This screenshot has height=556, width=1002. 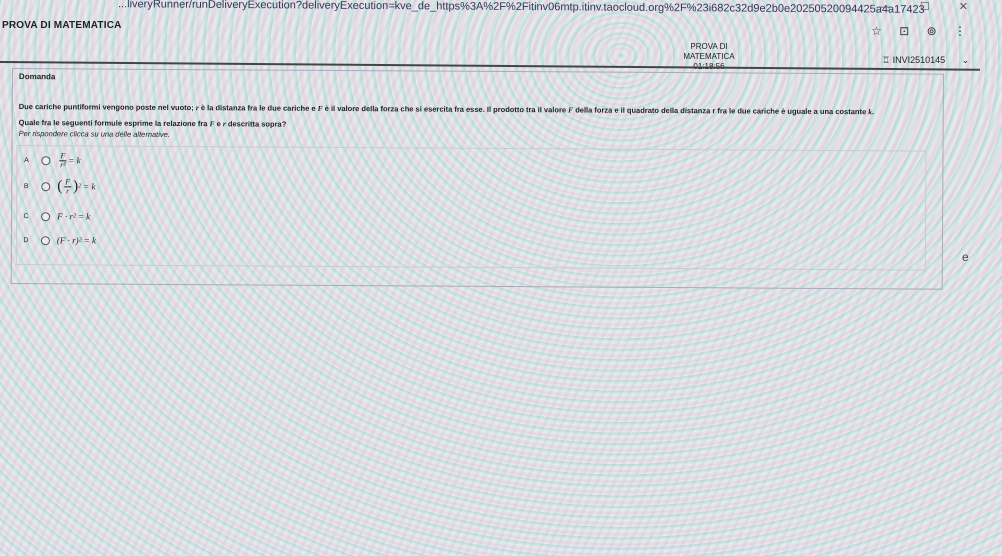 What do you see at coordinates (62, 25) in the screenshot?
I see `app-title: PROVA DI MATEMATICA` at bounding box center [62, 25].